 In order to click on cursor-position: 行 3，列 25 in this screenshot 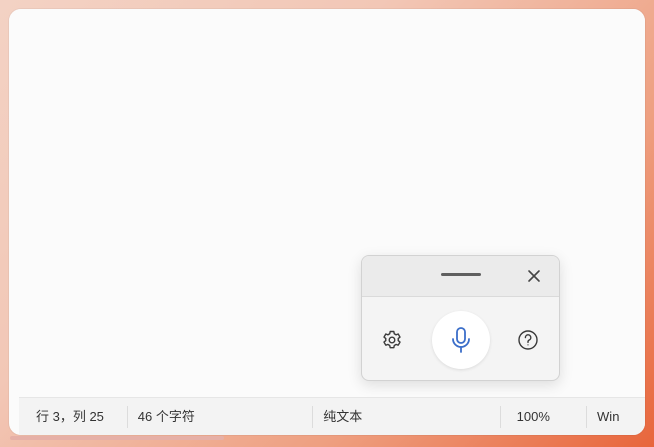, I will do `click(70, 416)`.